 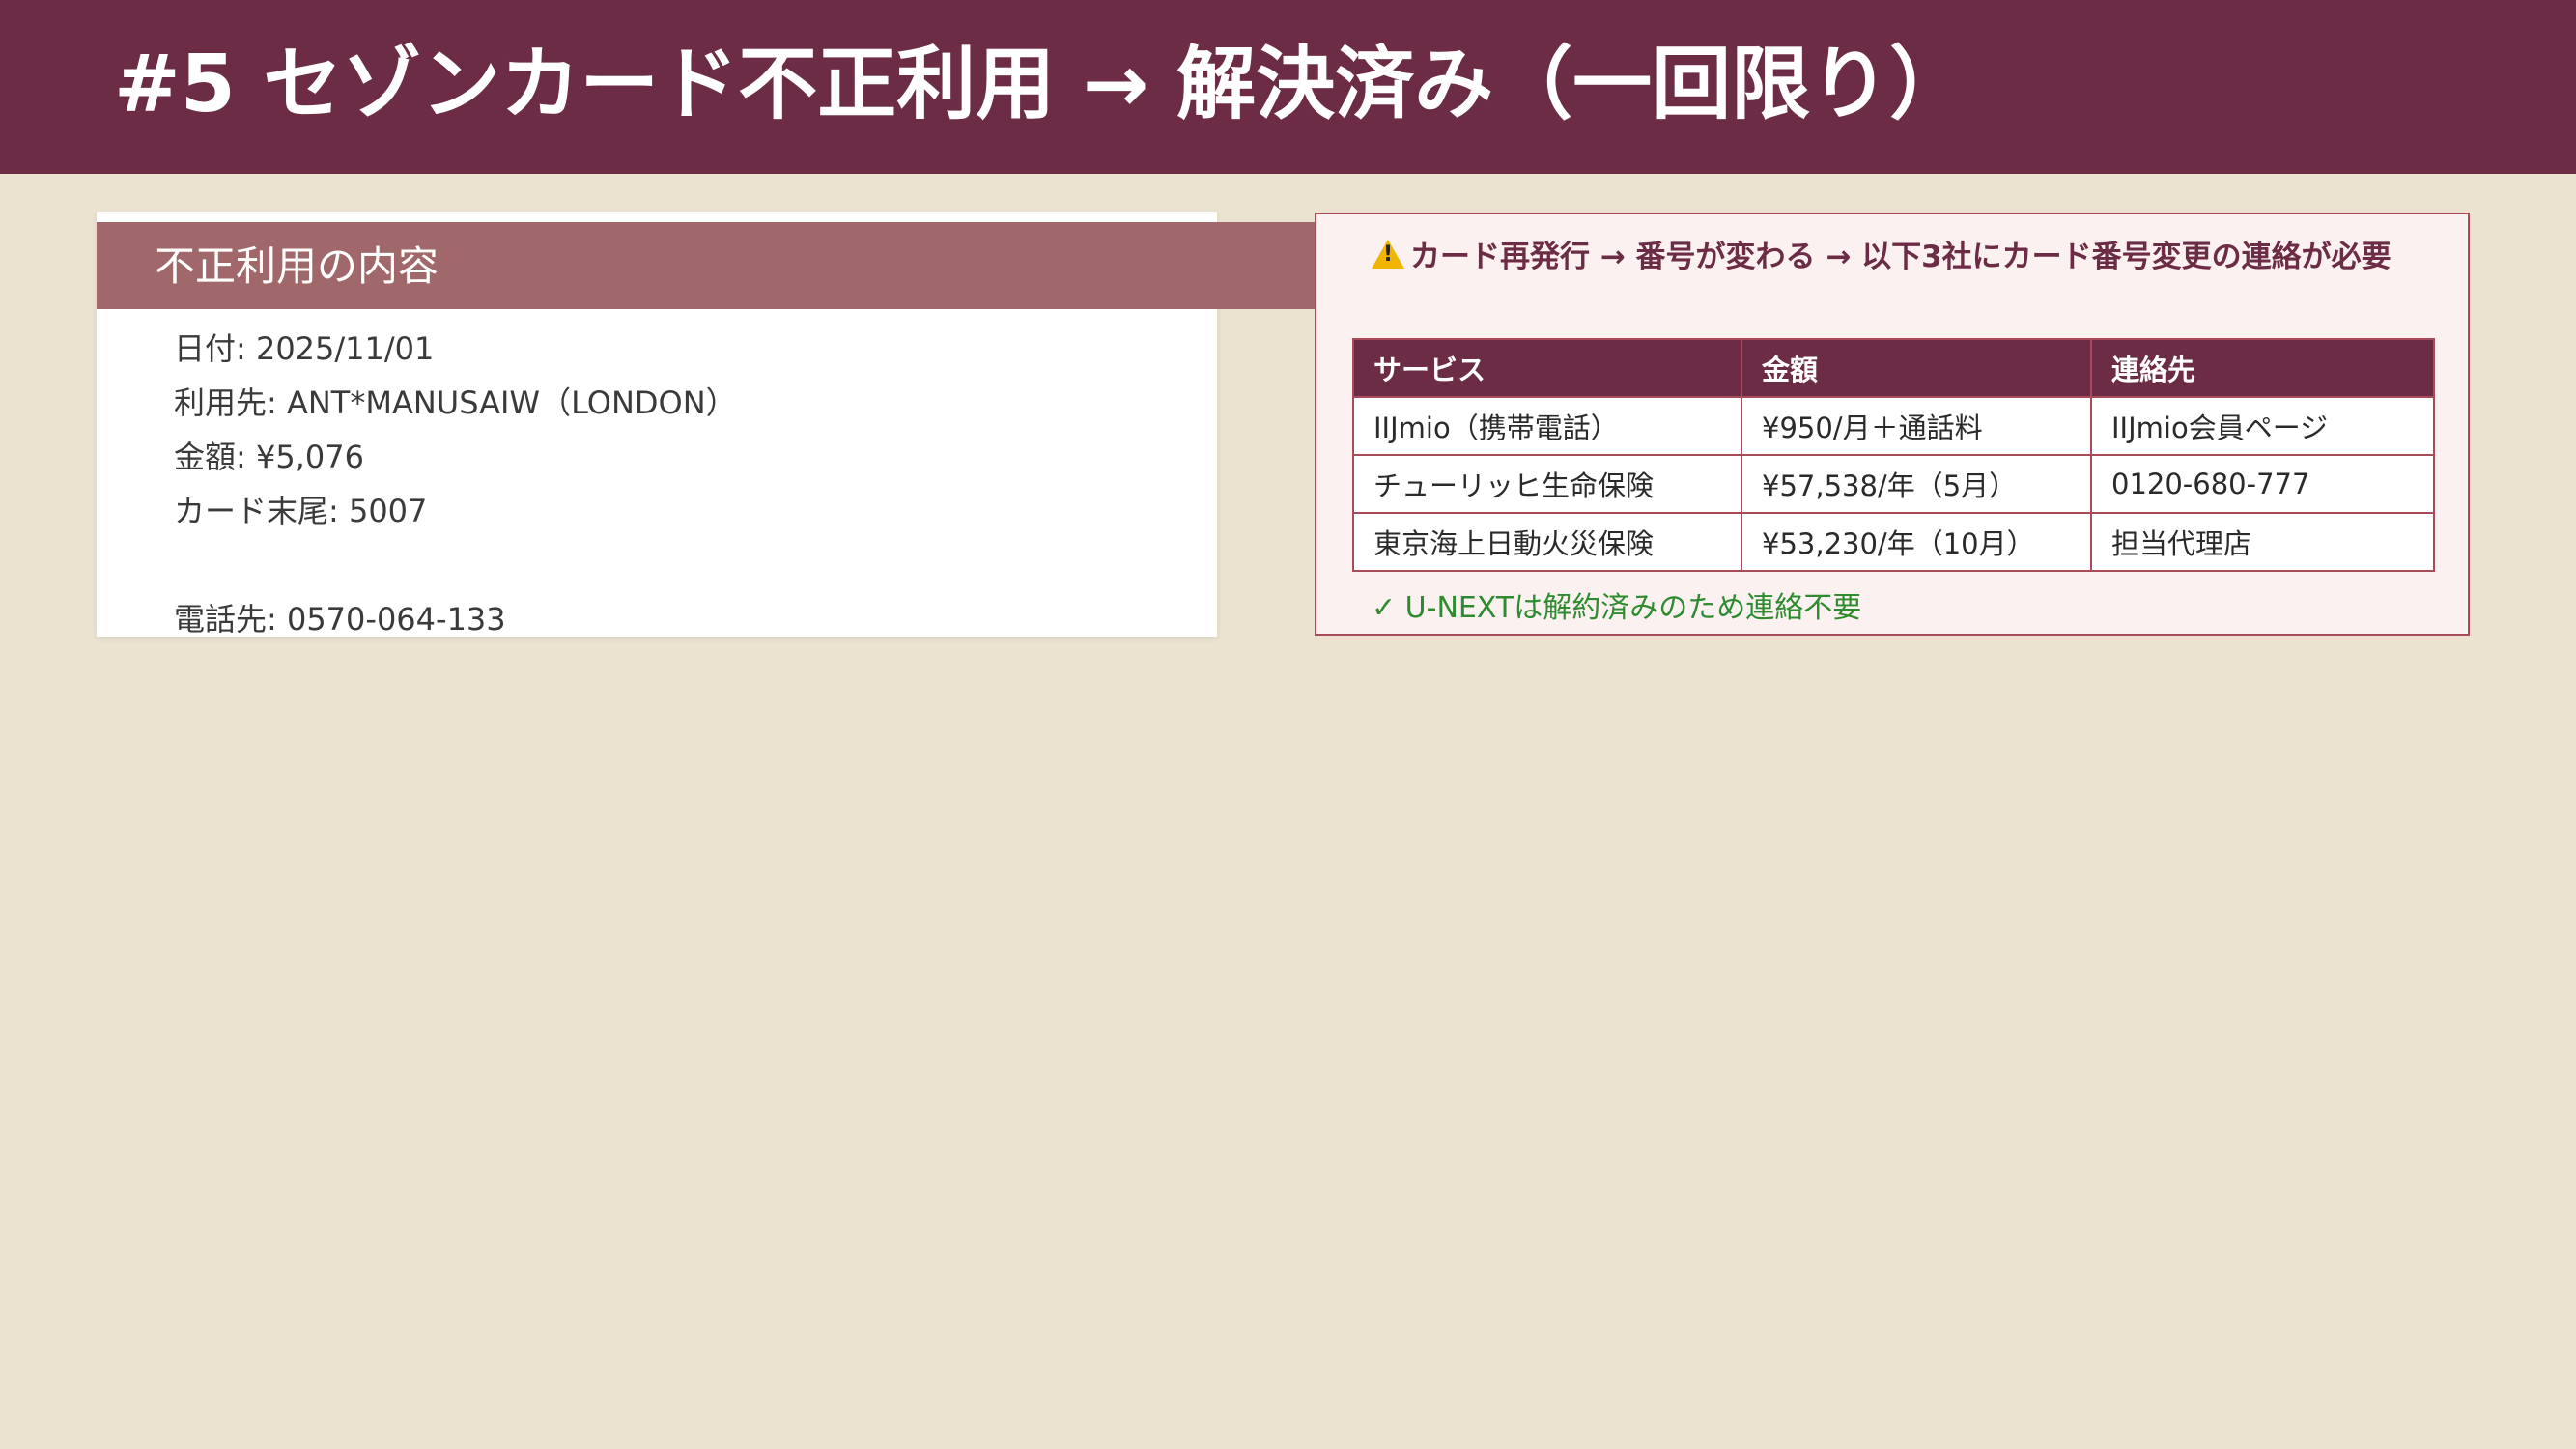 I want to click on detail-phone: 電話先: 0570-064-133, so click(x=340, y=619).